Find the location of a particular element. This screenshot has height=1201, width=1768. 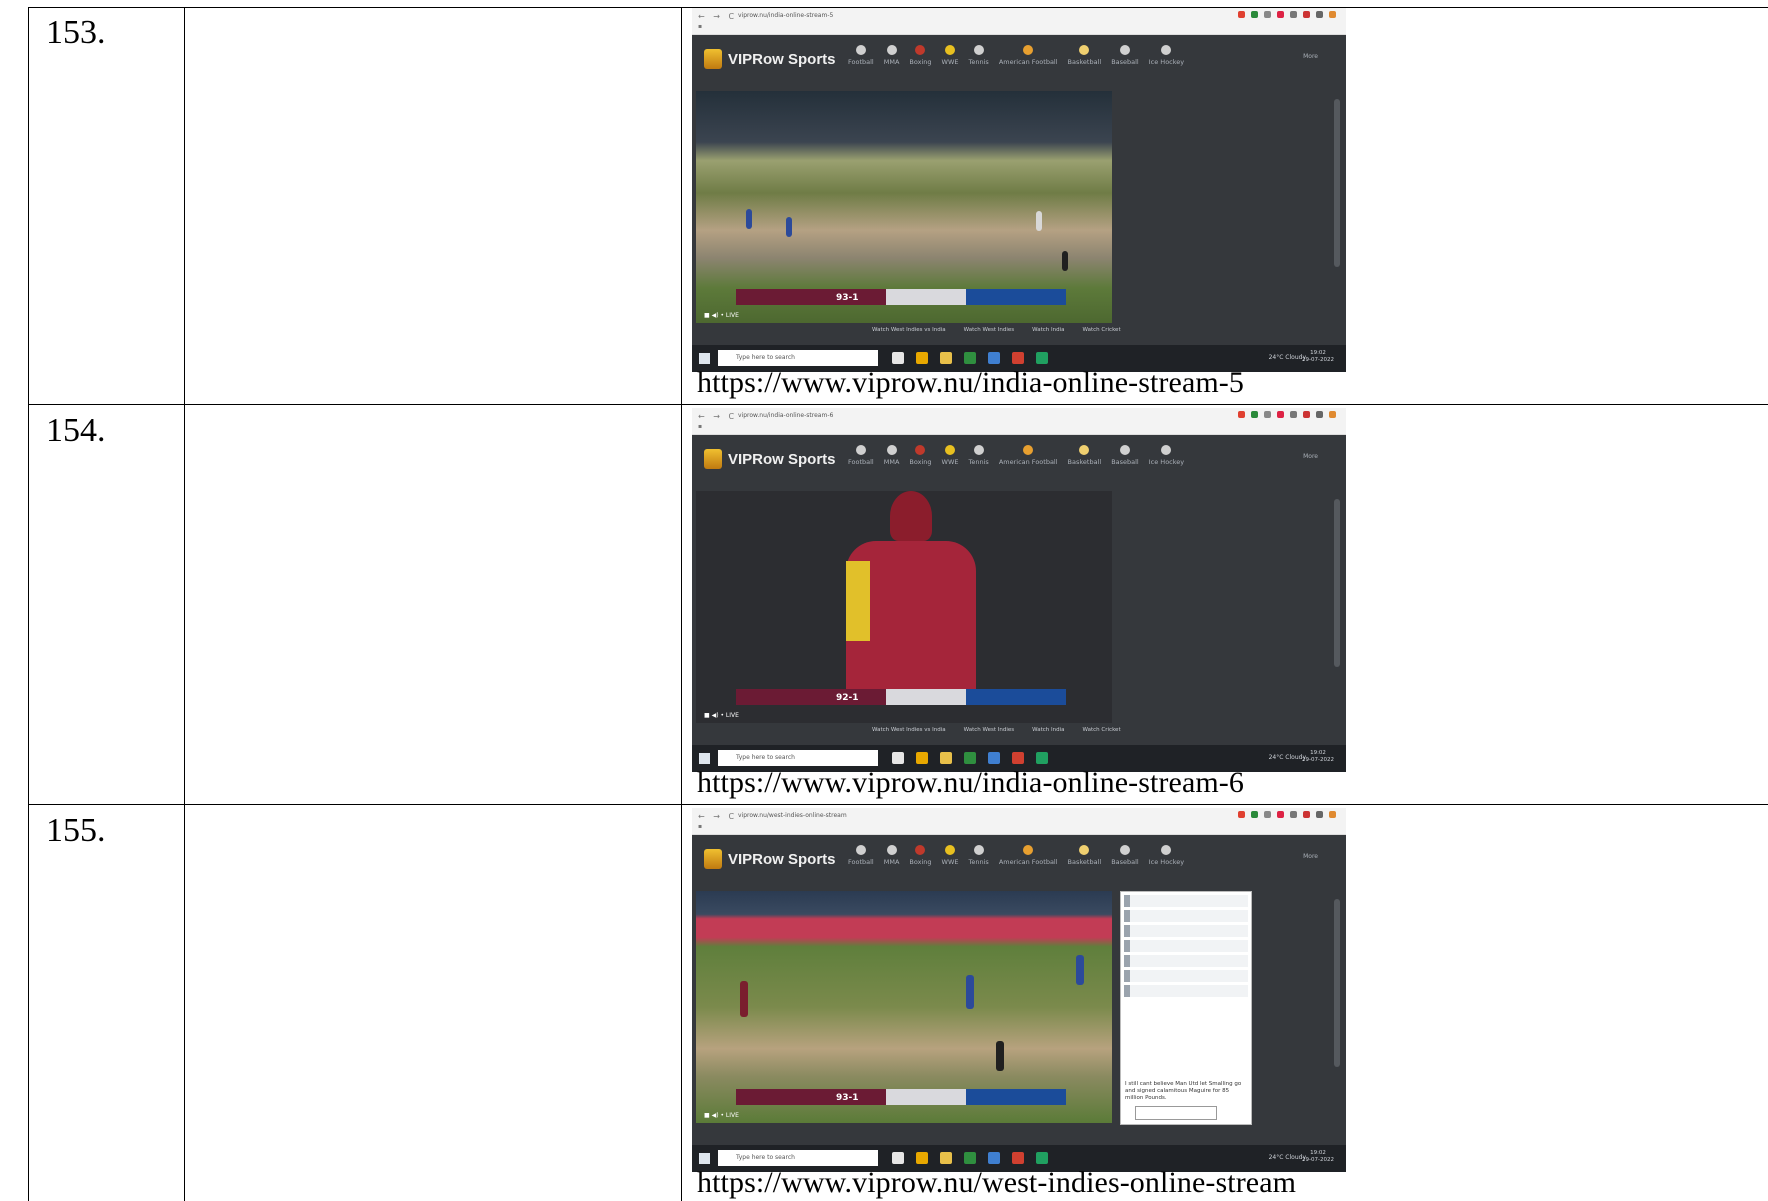

video-player: 92-1 ■ ◀) • LIVE is located at coordinates (904, 607).